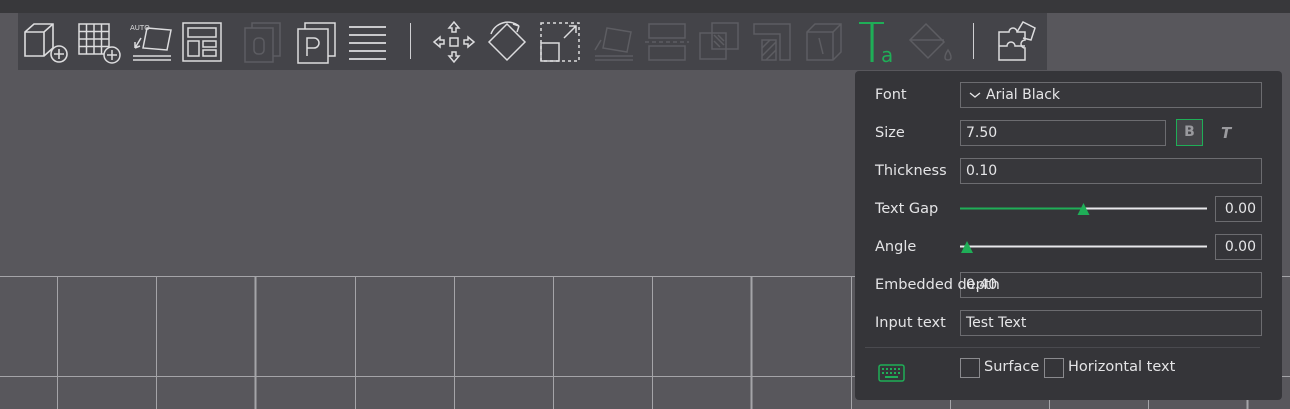  I want to click on split-objects-icon, so click(264, 42).